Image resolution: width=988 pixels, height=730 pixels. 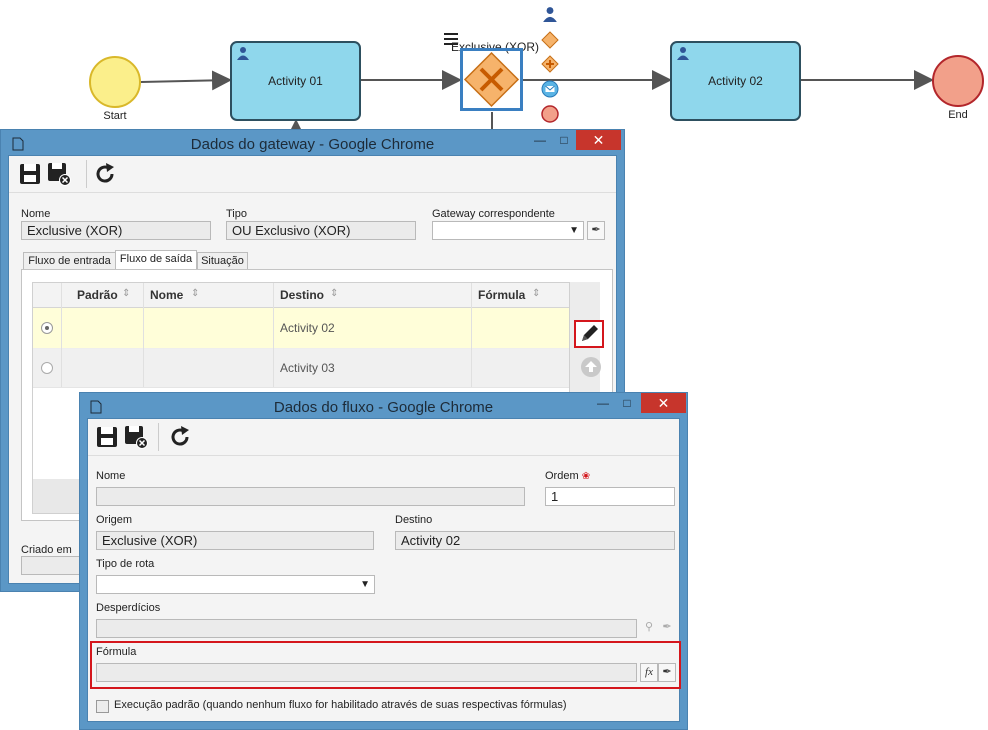 What do you see at coordinates (236, 214) in the screenshot?
I see `type-label: Tipo` at bounding box center [236, 214].